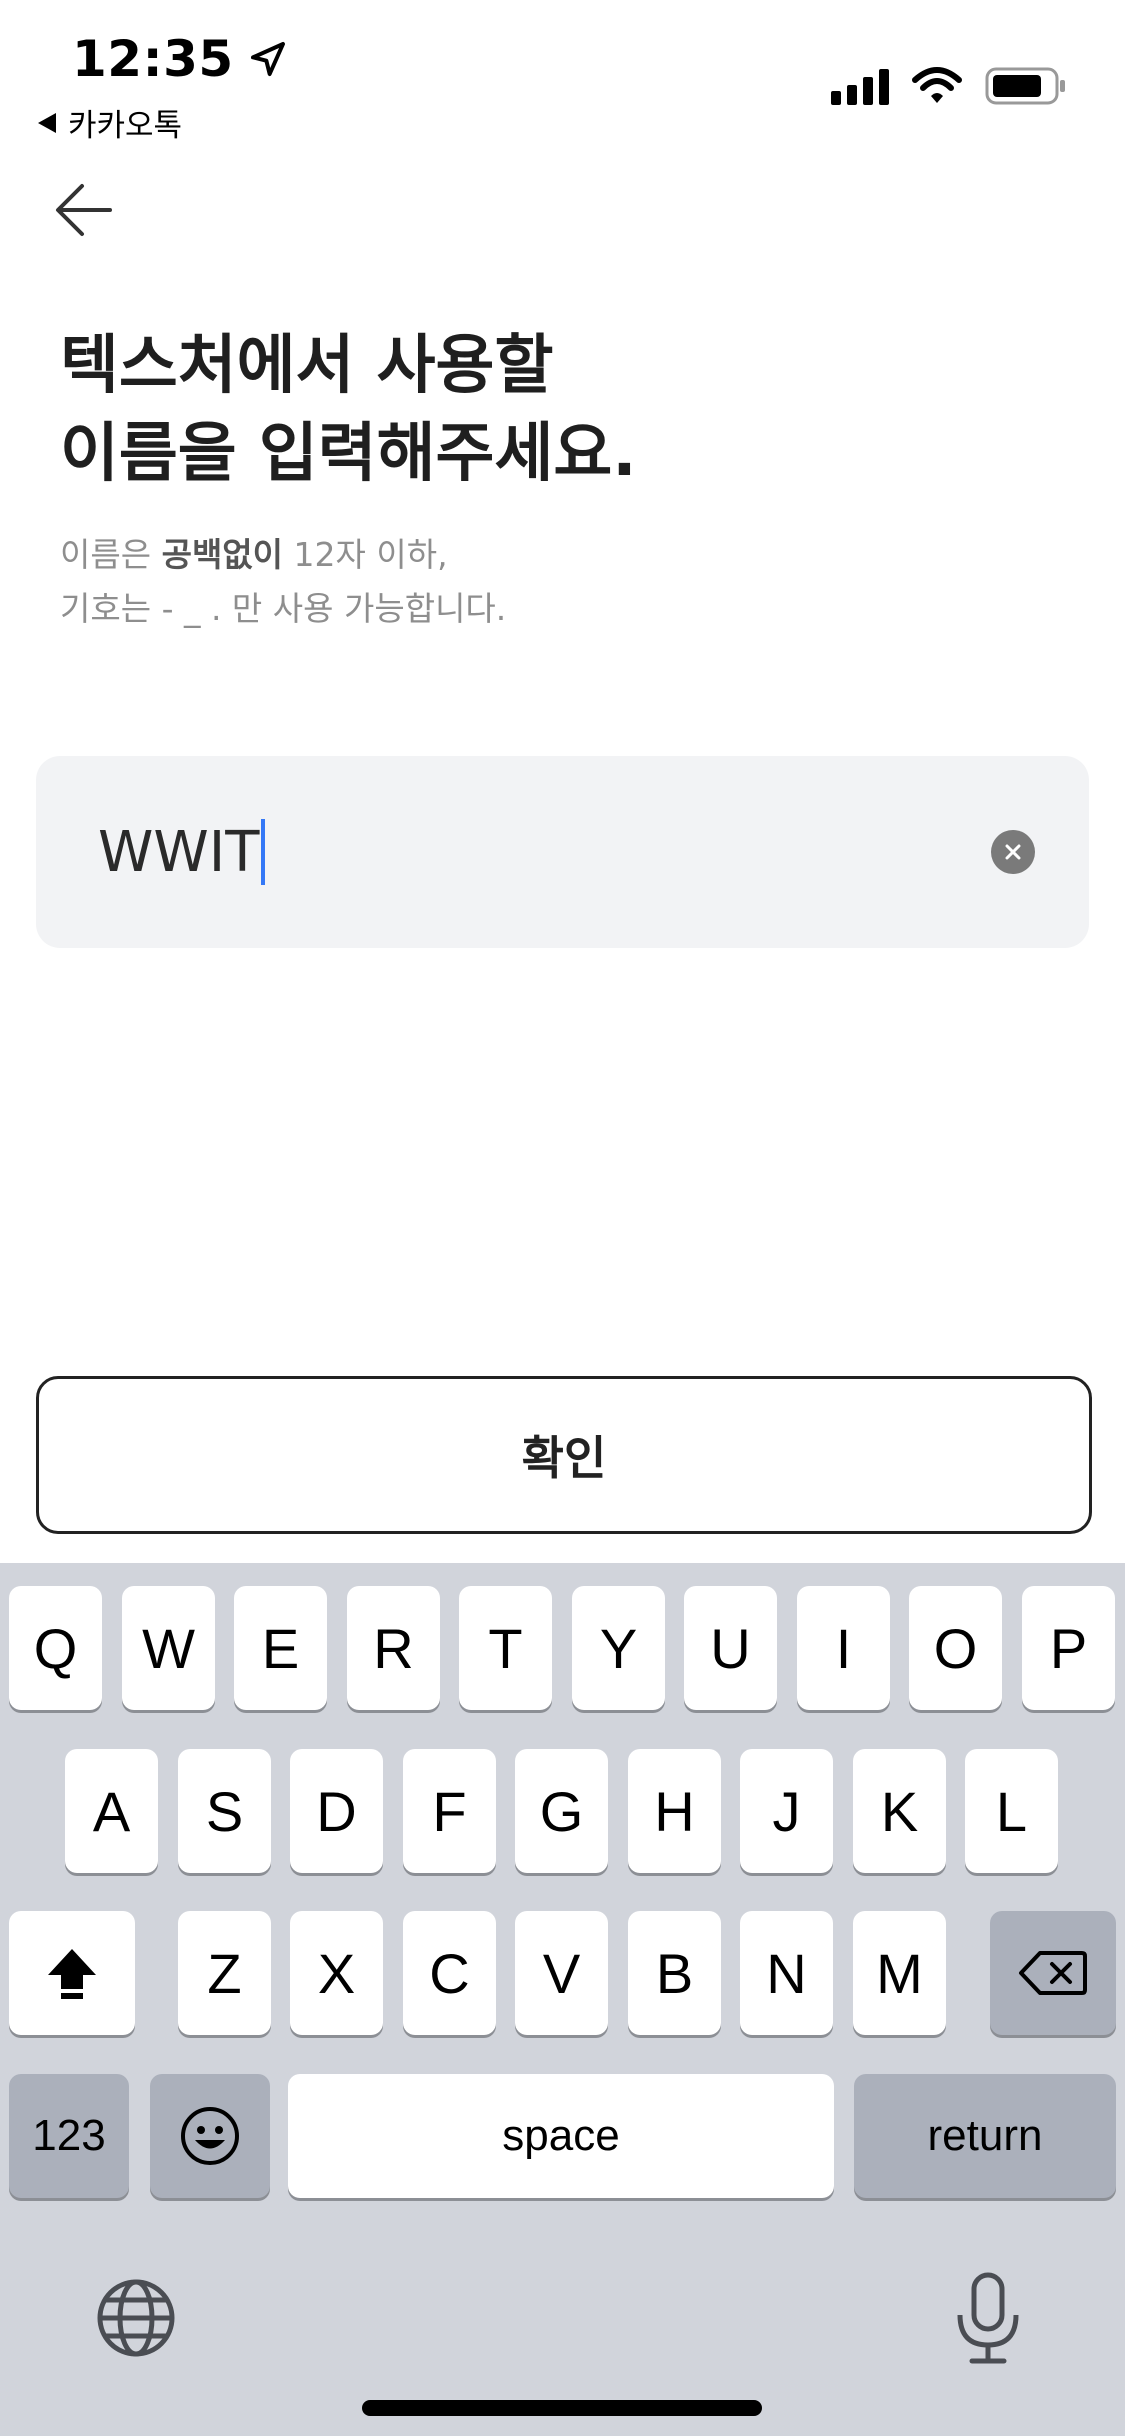  I want to click on key-o: O, so click(955, 1648).